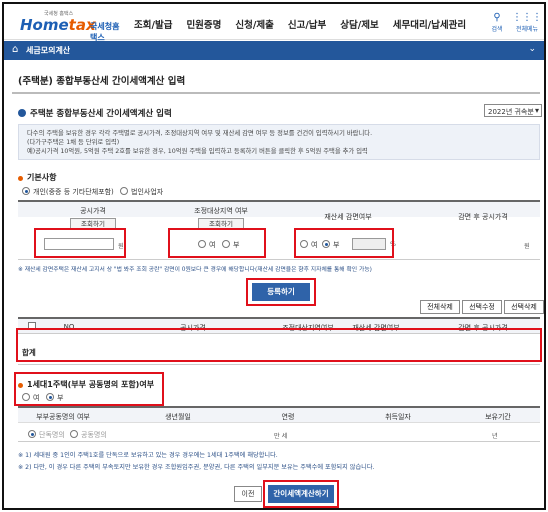  Describe the element at coordinates (482, 307) in the screenshot. I see `edit-selected-button: 선택수정` at that location.